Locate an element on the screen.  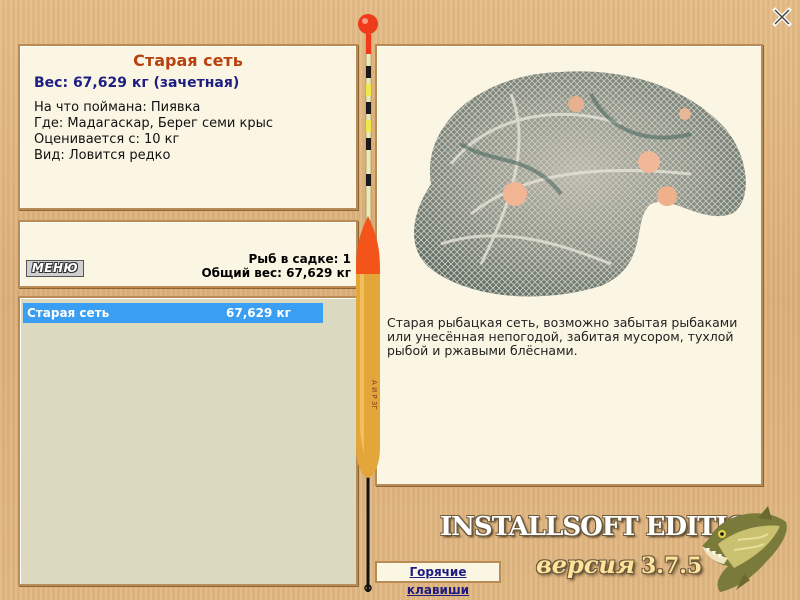
close-button is located at coordinates (782, 17).